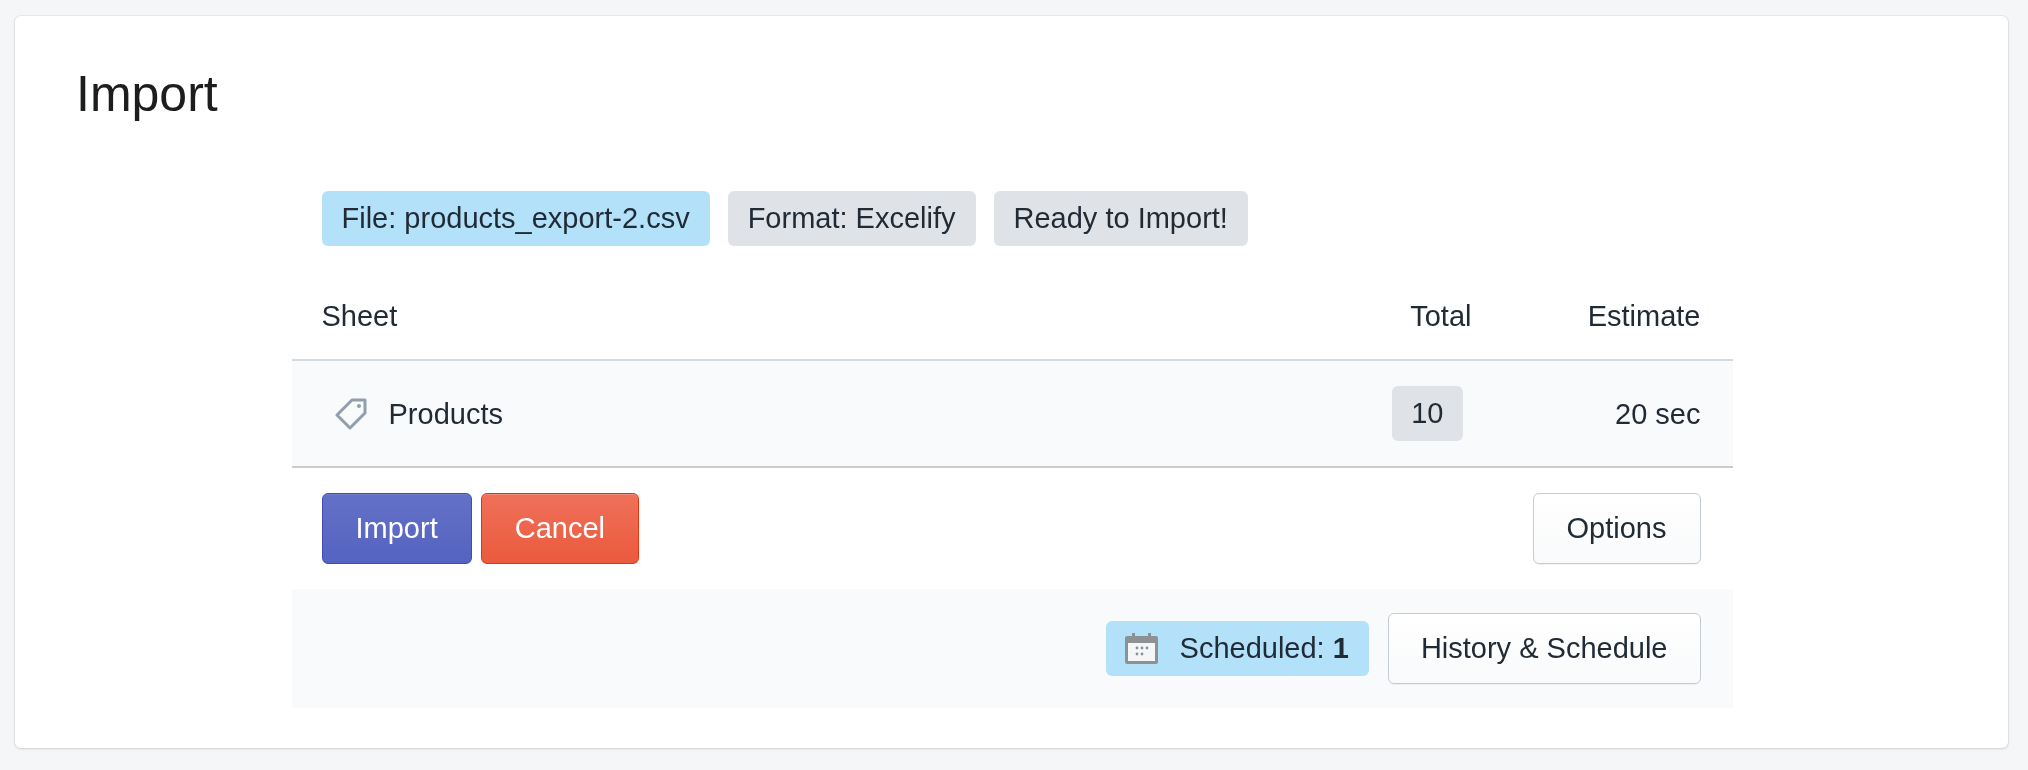 The width and height of the screenshot is (2028, 770). I want to click on count-badge: 10, so click(1427, 413).